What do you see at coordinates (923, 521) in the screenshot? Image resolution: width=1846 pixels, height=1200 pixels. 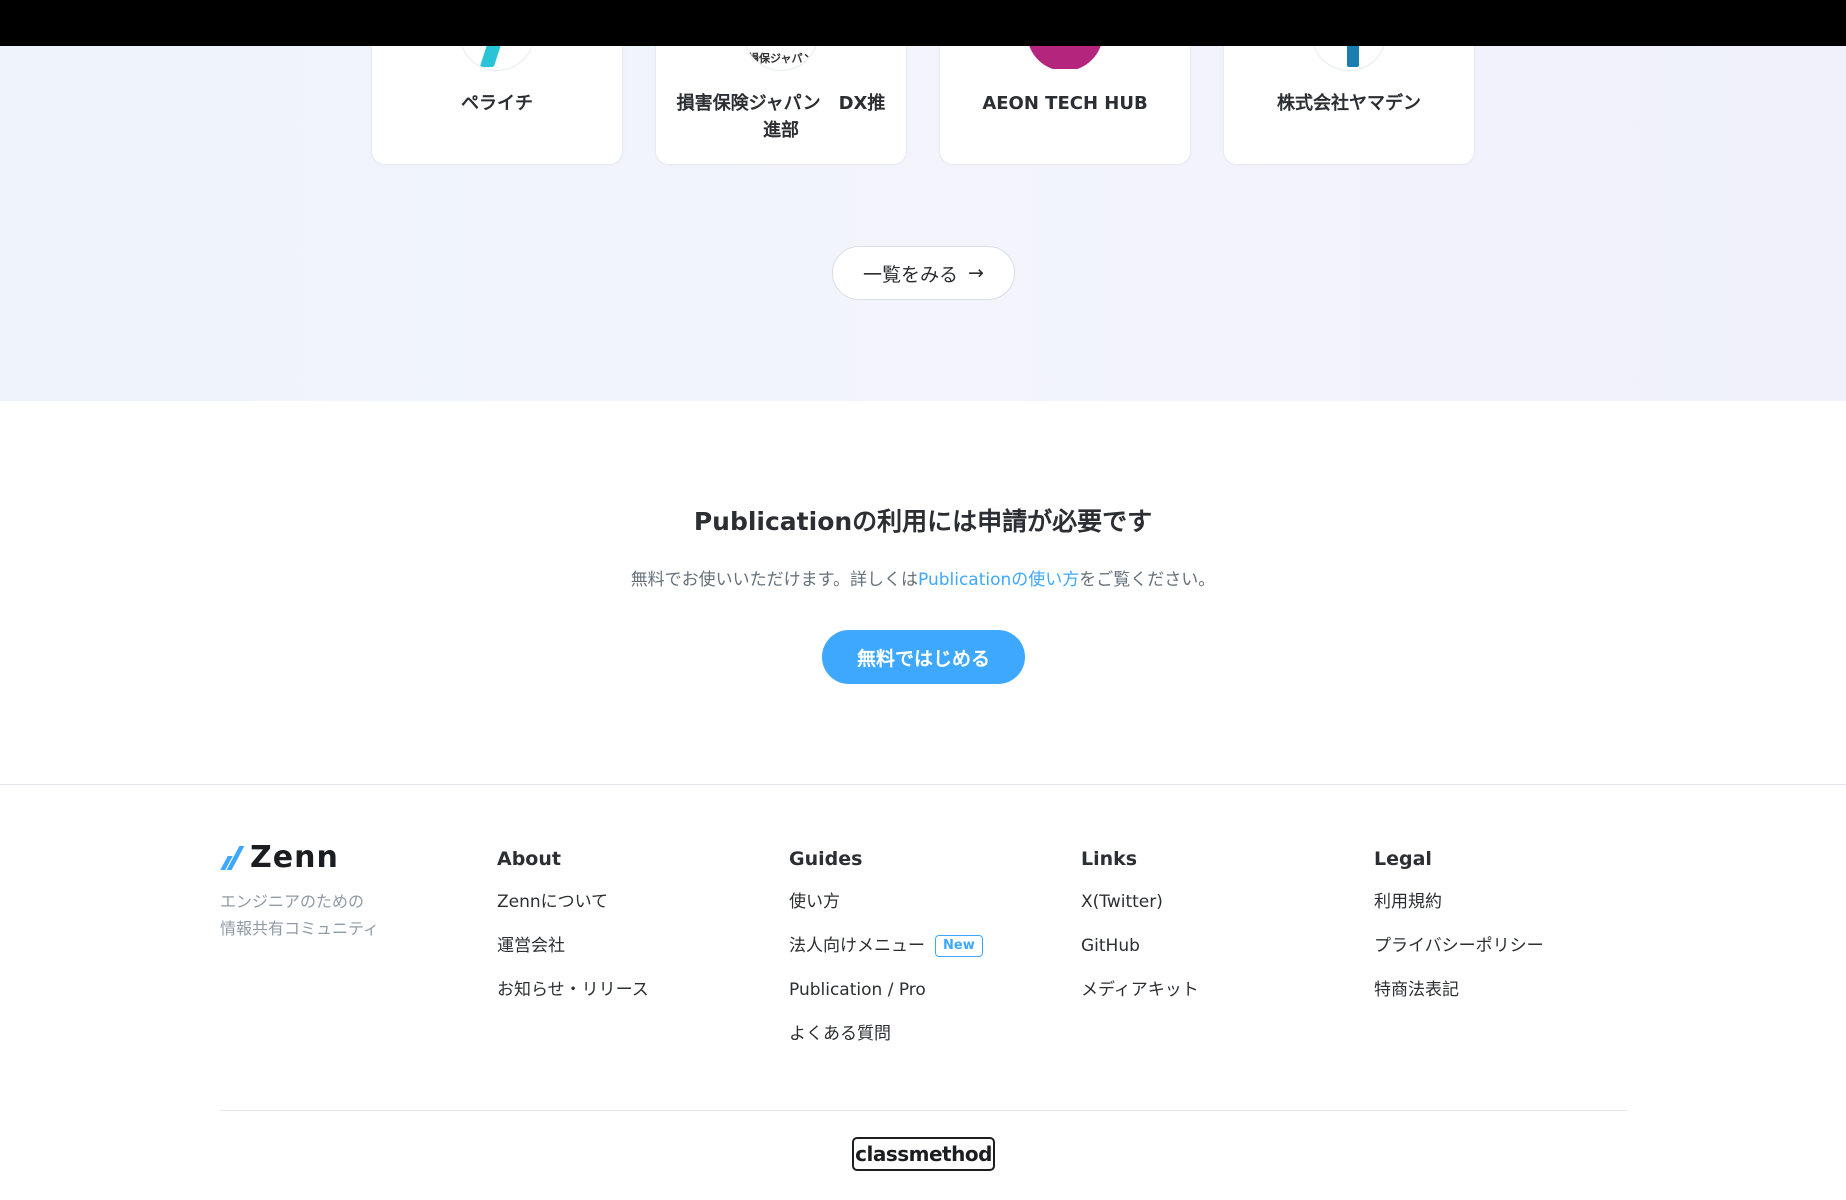 I see `cta-title: Publicationの利用には申請が必要です` at bounding box center [923, 521].